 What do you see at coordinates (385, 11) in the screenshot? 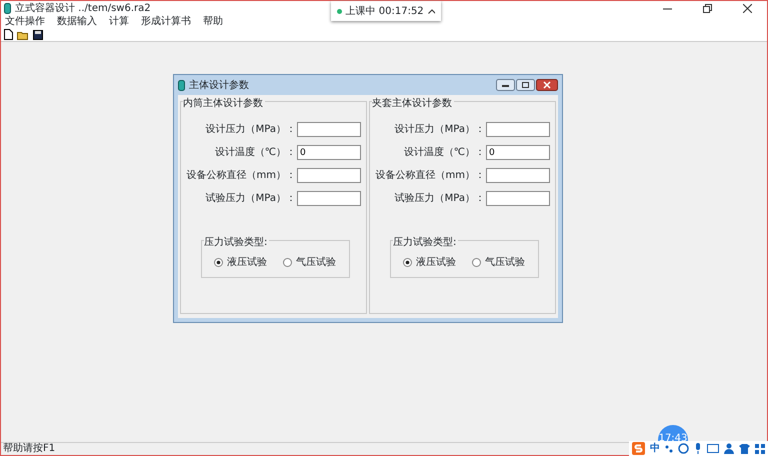
I see `status-text: 上课中 00:17:52` at bounding box center [385, 11].